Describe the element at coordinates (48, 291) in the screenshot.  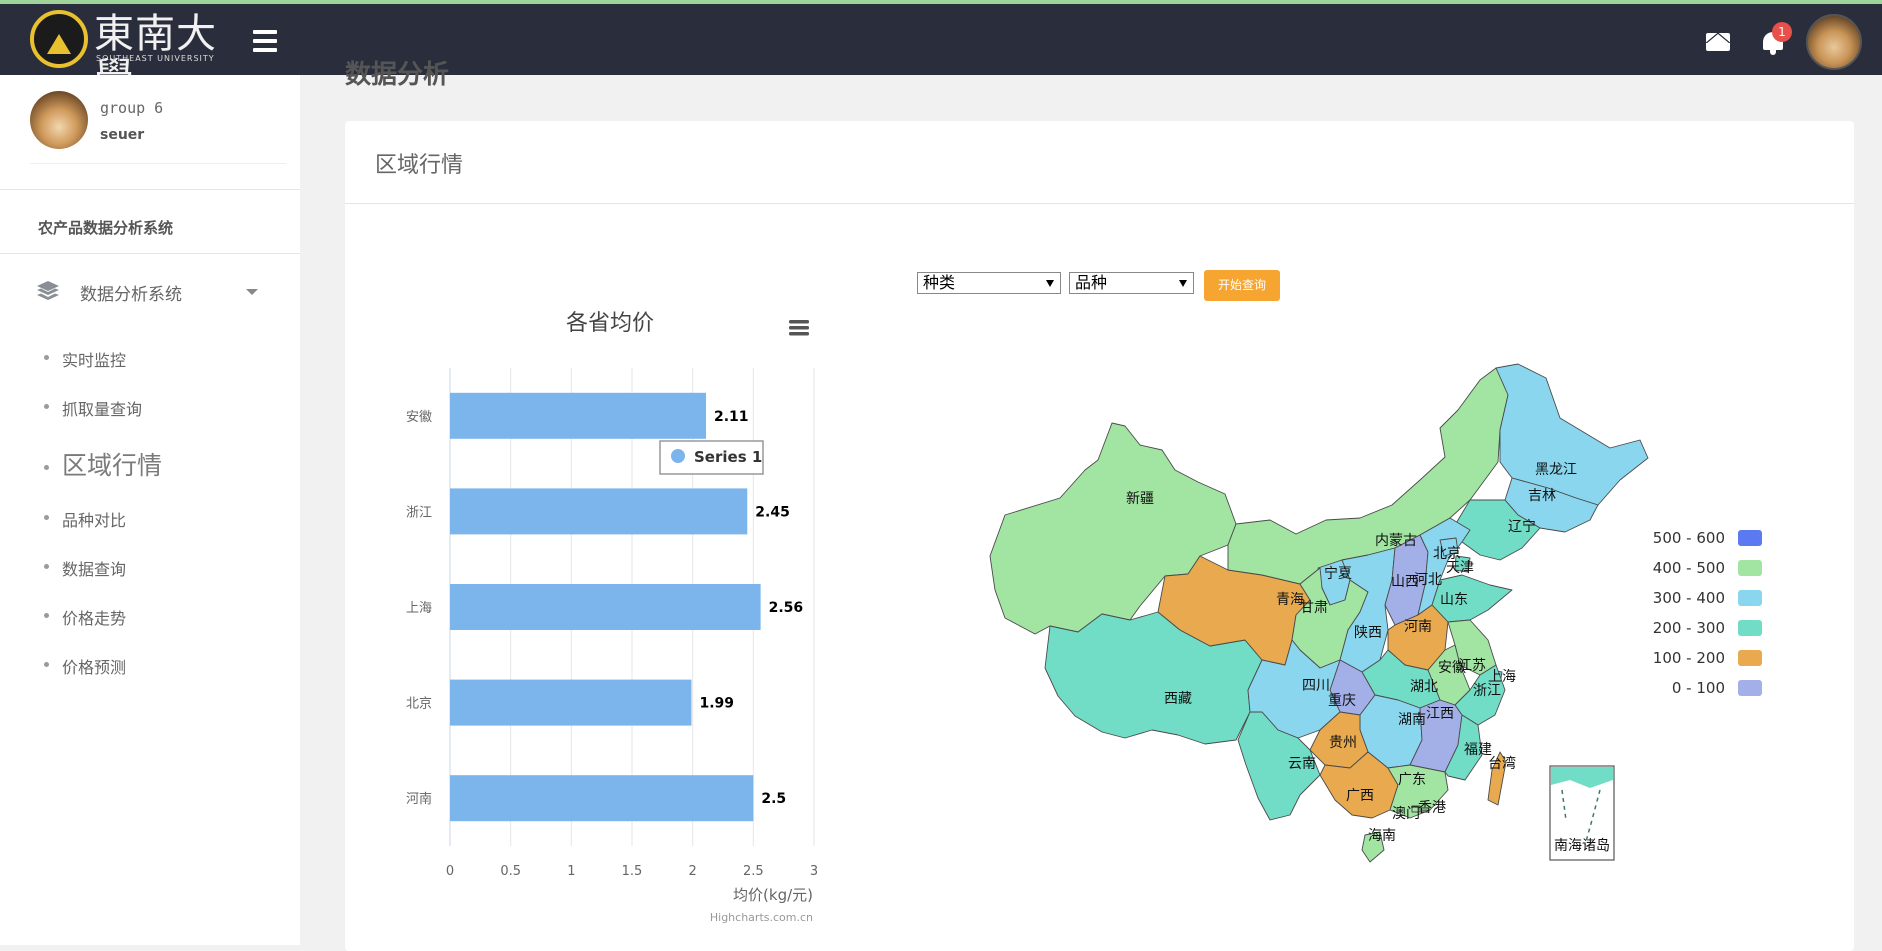
I see `layers-icon` at that location.